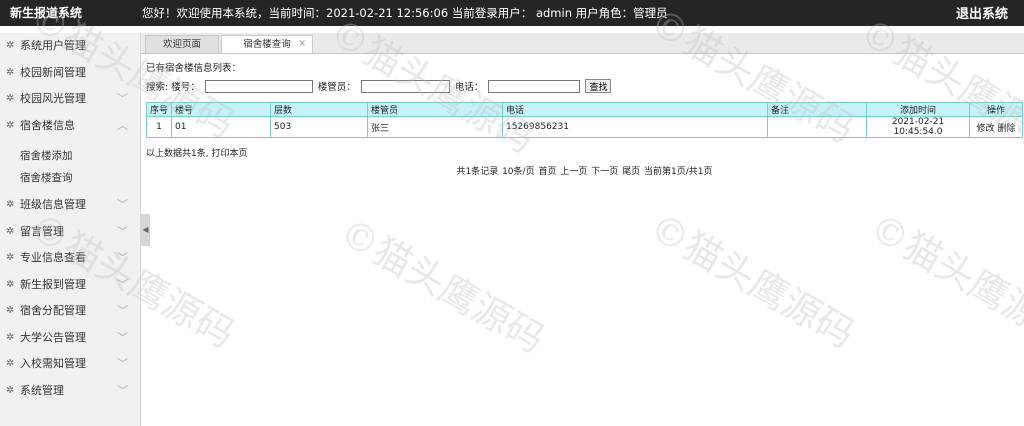  What do you see at coordinates (986, 129) in the screenshot?
I see `edit-link: 修改` at bounding box center [986, 129].